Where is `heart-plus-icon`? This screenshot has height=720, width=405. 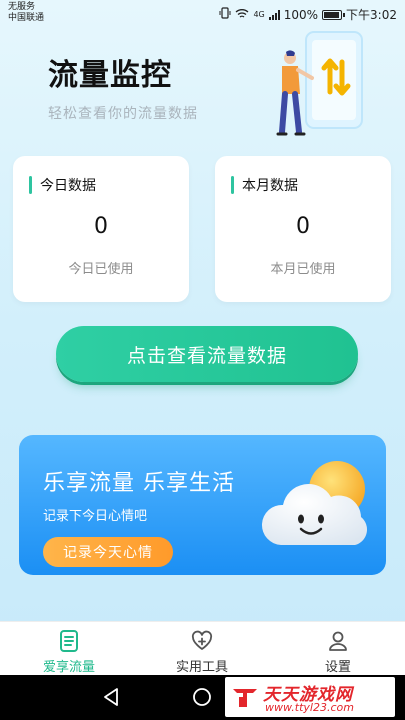 heart-plus-icon is located at coordinates (202, 640).